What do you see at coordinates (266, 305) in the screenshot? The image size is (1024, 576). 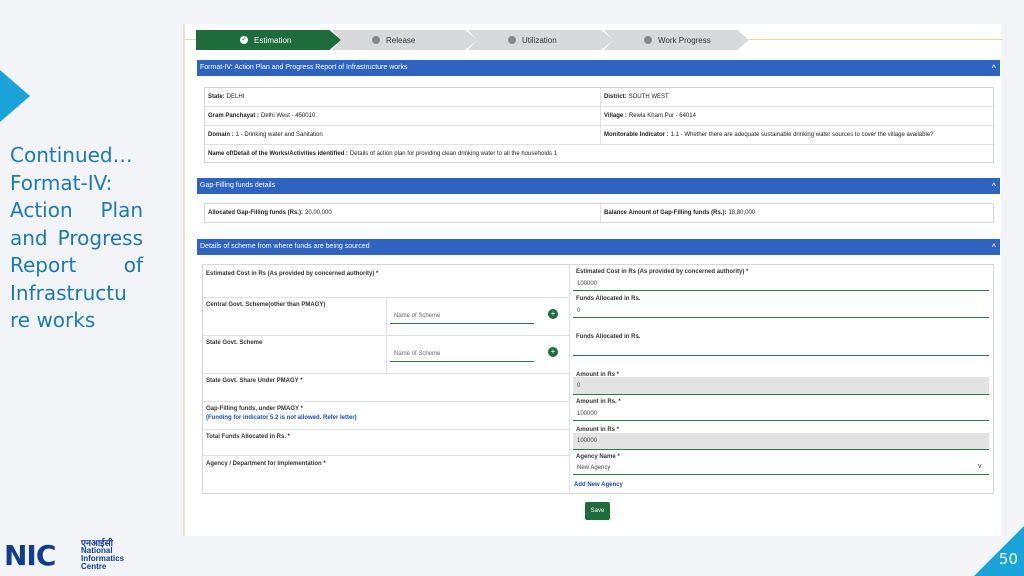 I see `central-scheme-label: Central Govt. Scheme(other than PMAGY)` at bounding box center [266, 305].